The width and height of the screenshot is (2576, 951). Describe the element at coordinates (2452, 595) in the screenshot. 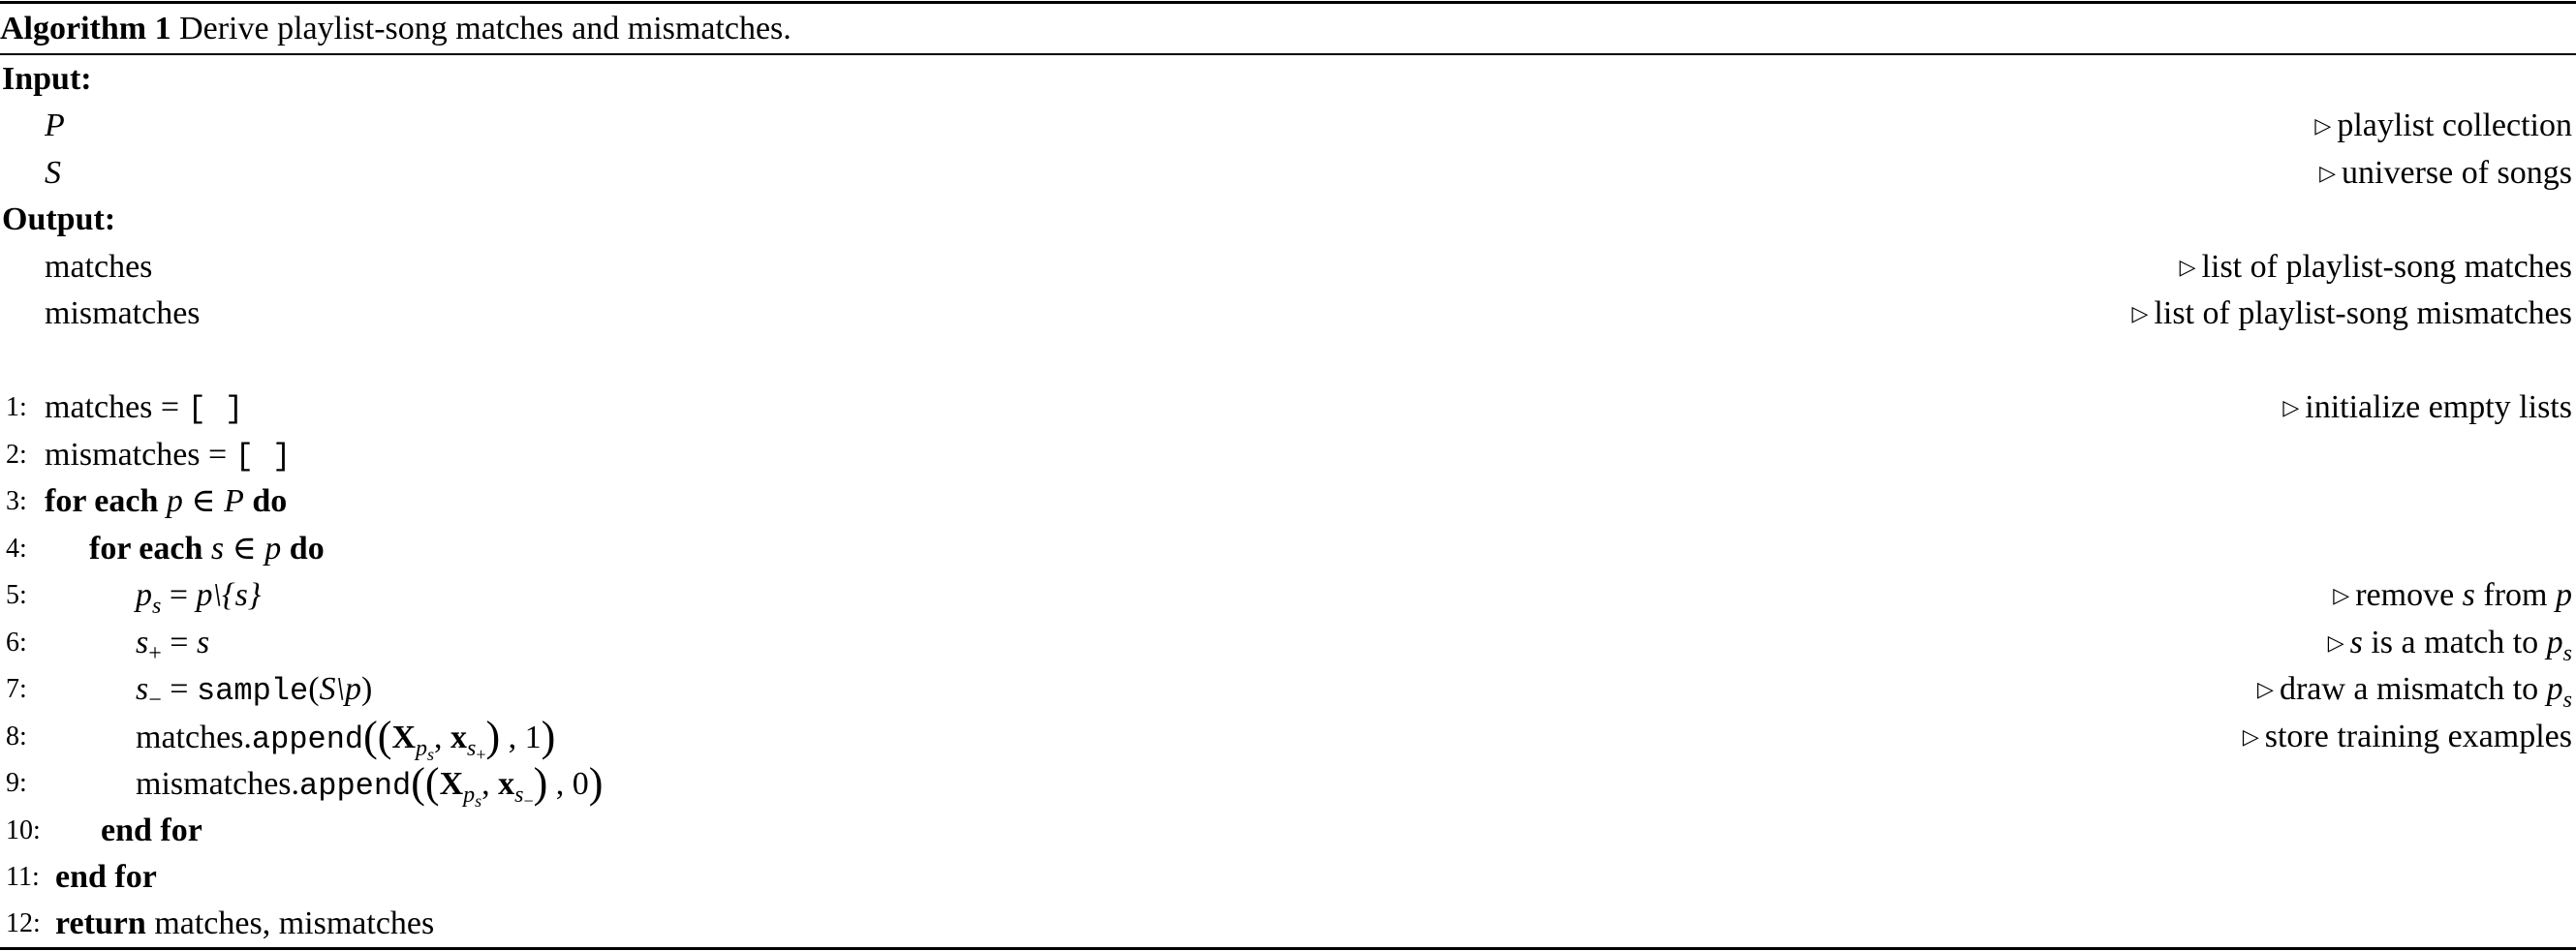

I see `comment: ▷ remove s from p` at that location.